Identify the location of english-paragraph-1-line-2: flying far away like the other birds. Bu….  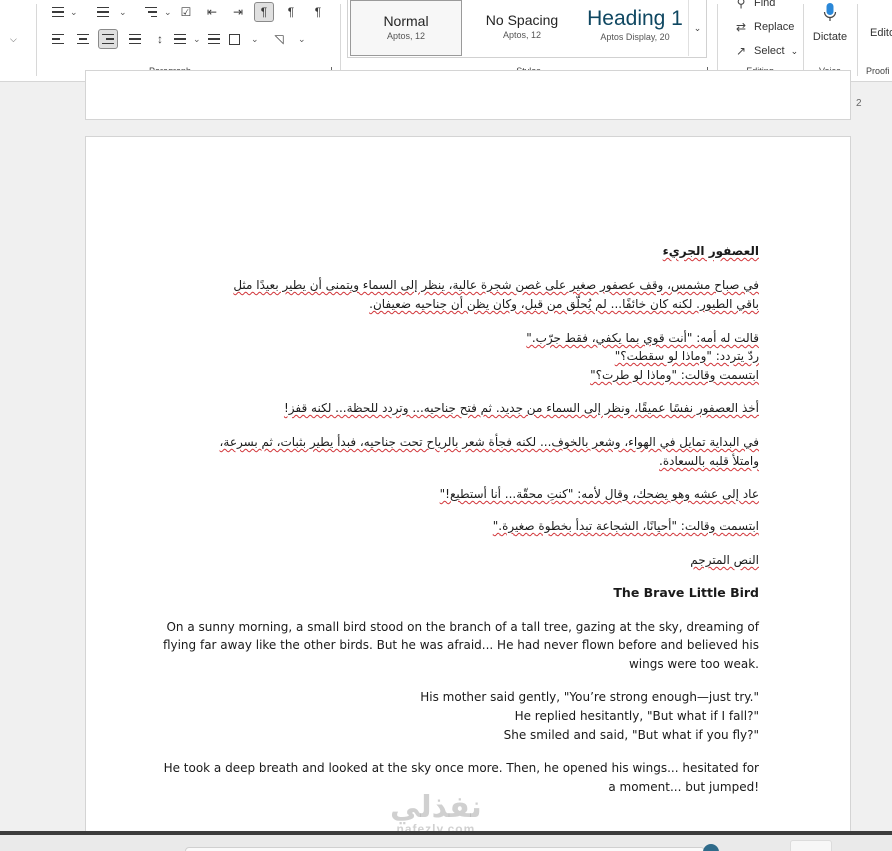
(460, 645).